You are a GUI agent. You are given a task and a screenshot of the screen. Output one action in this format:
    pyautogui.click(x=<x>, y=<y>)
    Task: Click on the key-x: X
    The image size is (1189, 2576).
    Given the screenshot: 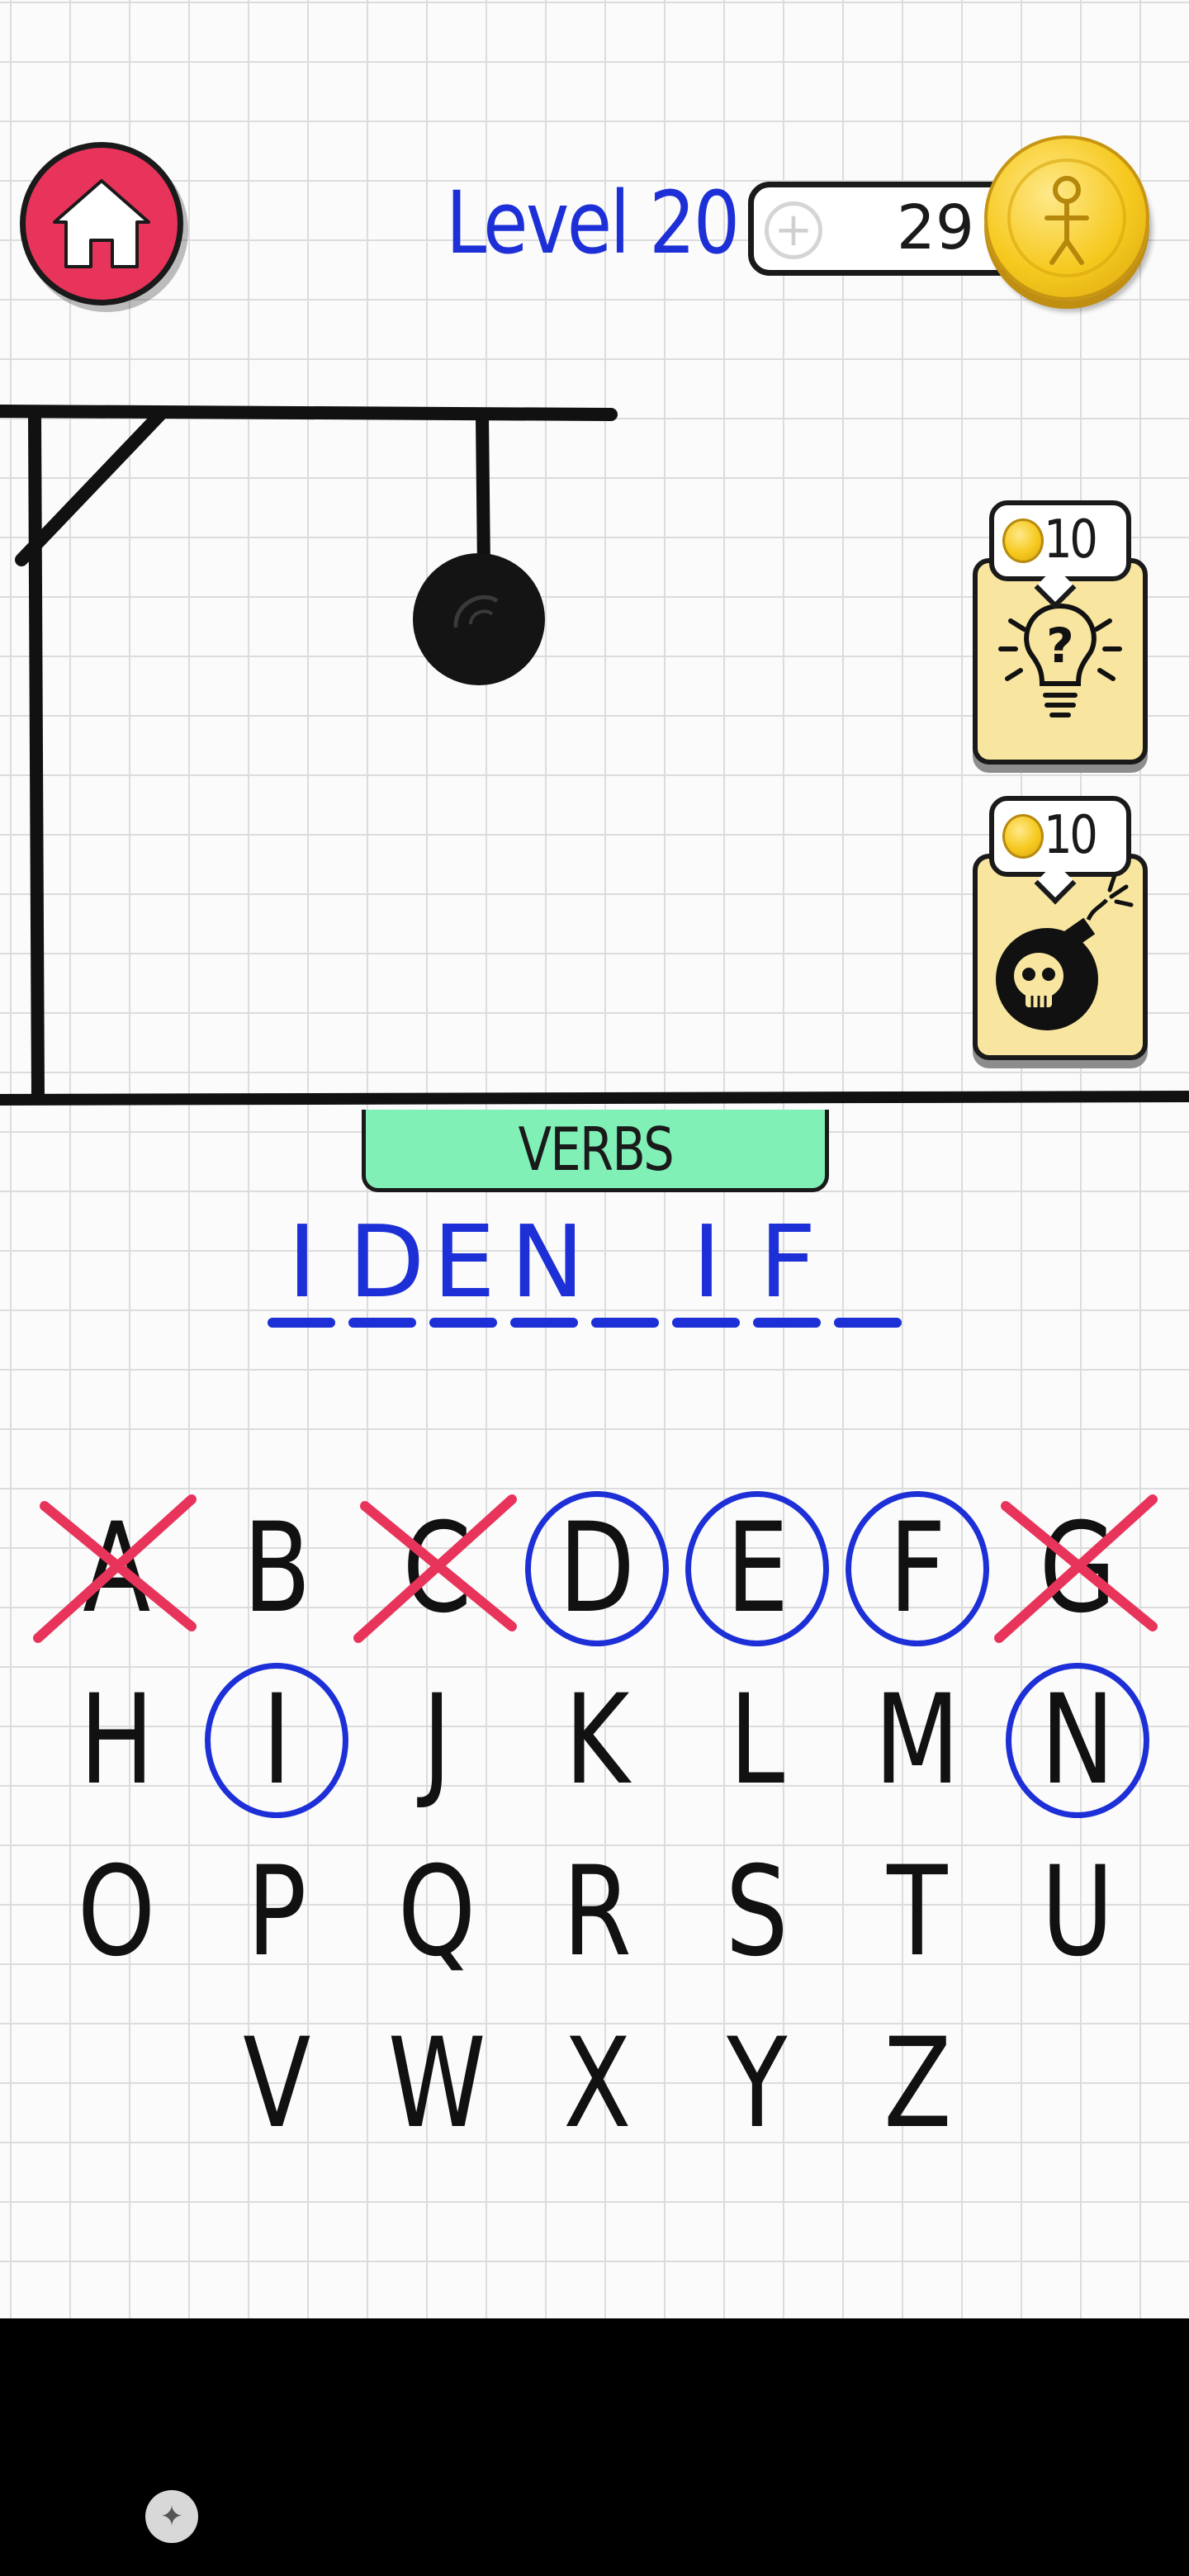 What is the action you would take?
    pyautogui.click(x=597, y=2083)
    